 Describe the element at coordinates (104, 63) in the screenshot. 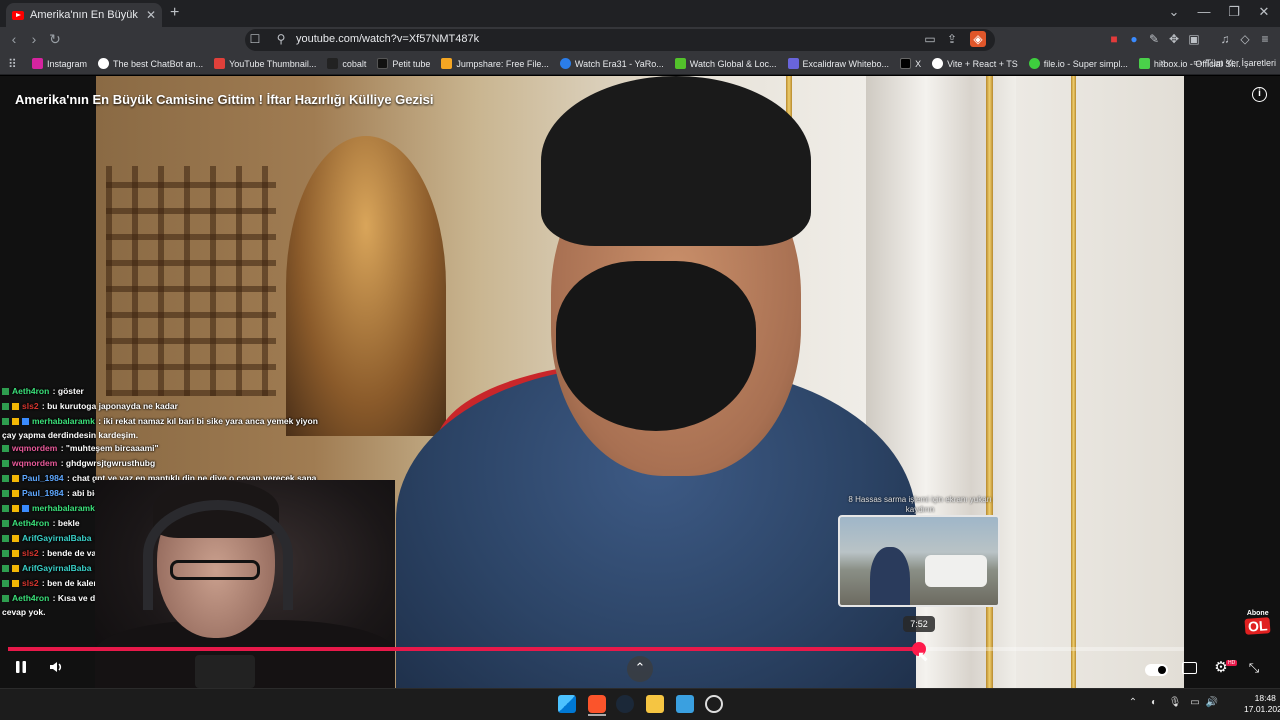

I see `chatbot-icon` at that location.